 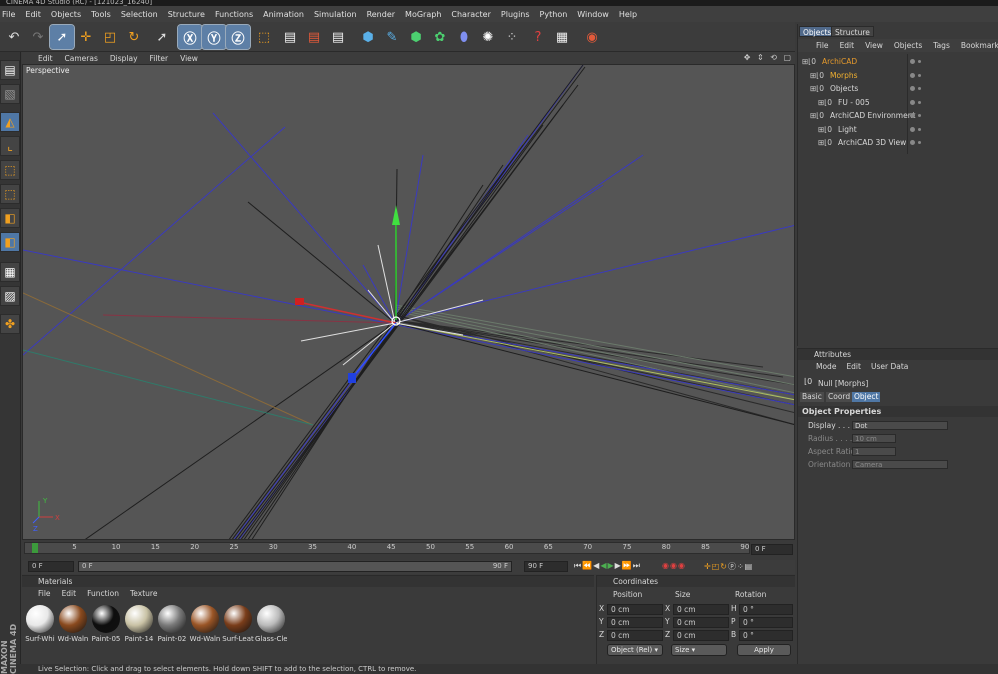 I want to click on viewport-menu-view: View, so click(x=189, y=58).